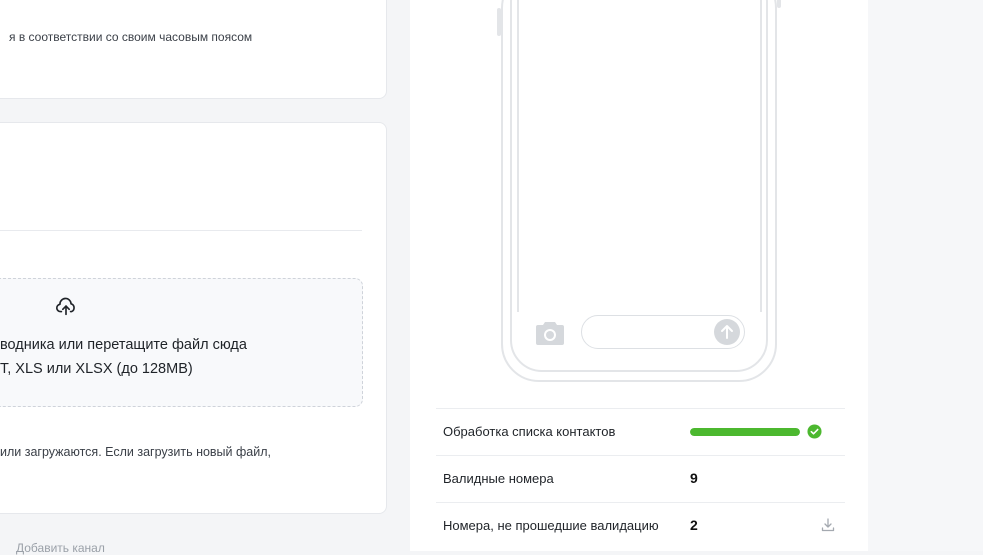 This screenshot has height=555, width=983. What do you see at coordinates (65, 306) in the screenshot?
I see `upload-icon` at bounding box center [65, 306].